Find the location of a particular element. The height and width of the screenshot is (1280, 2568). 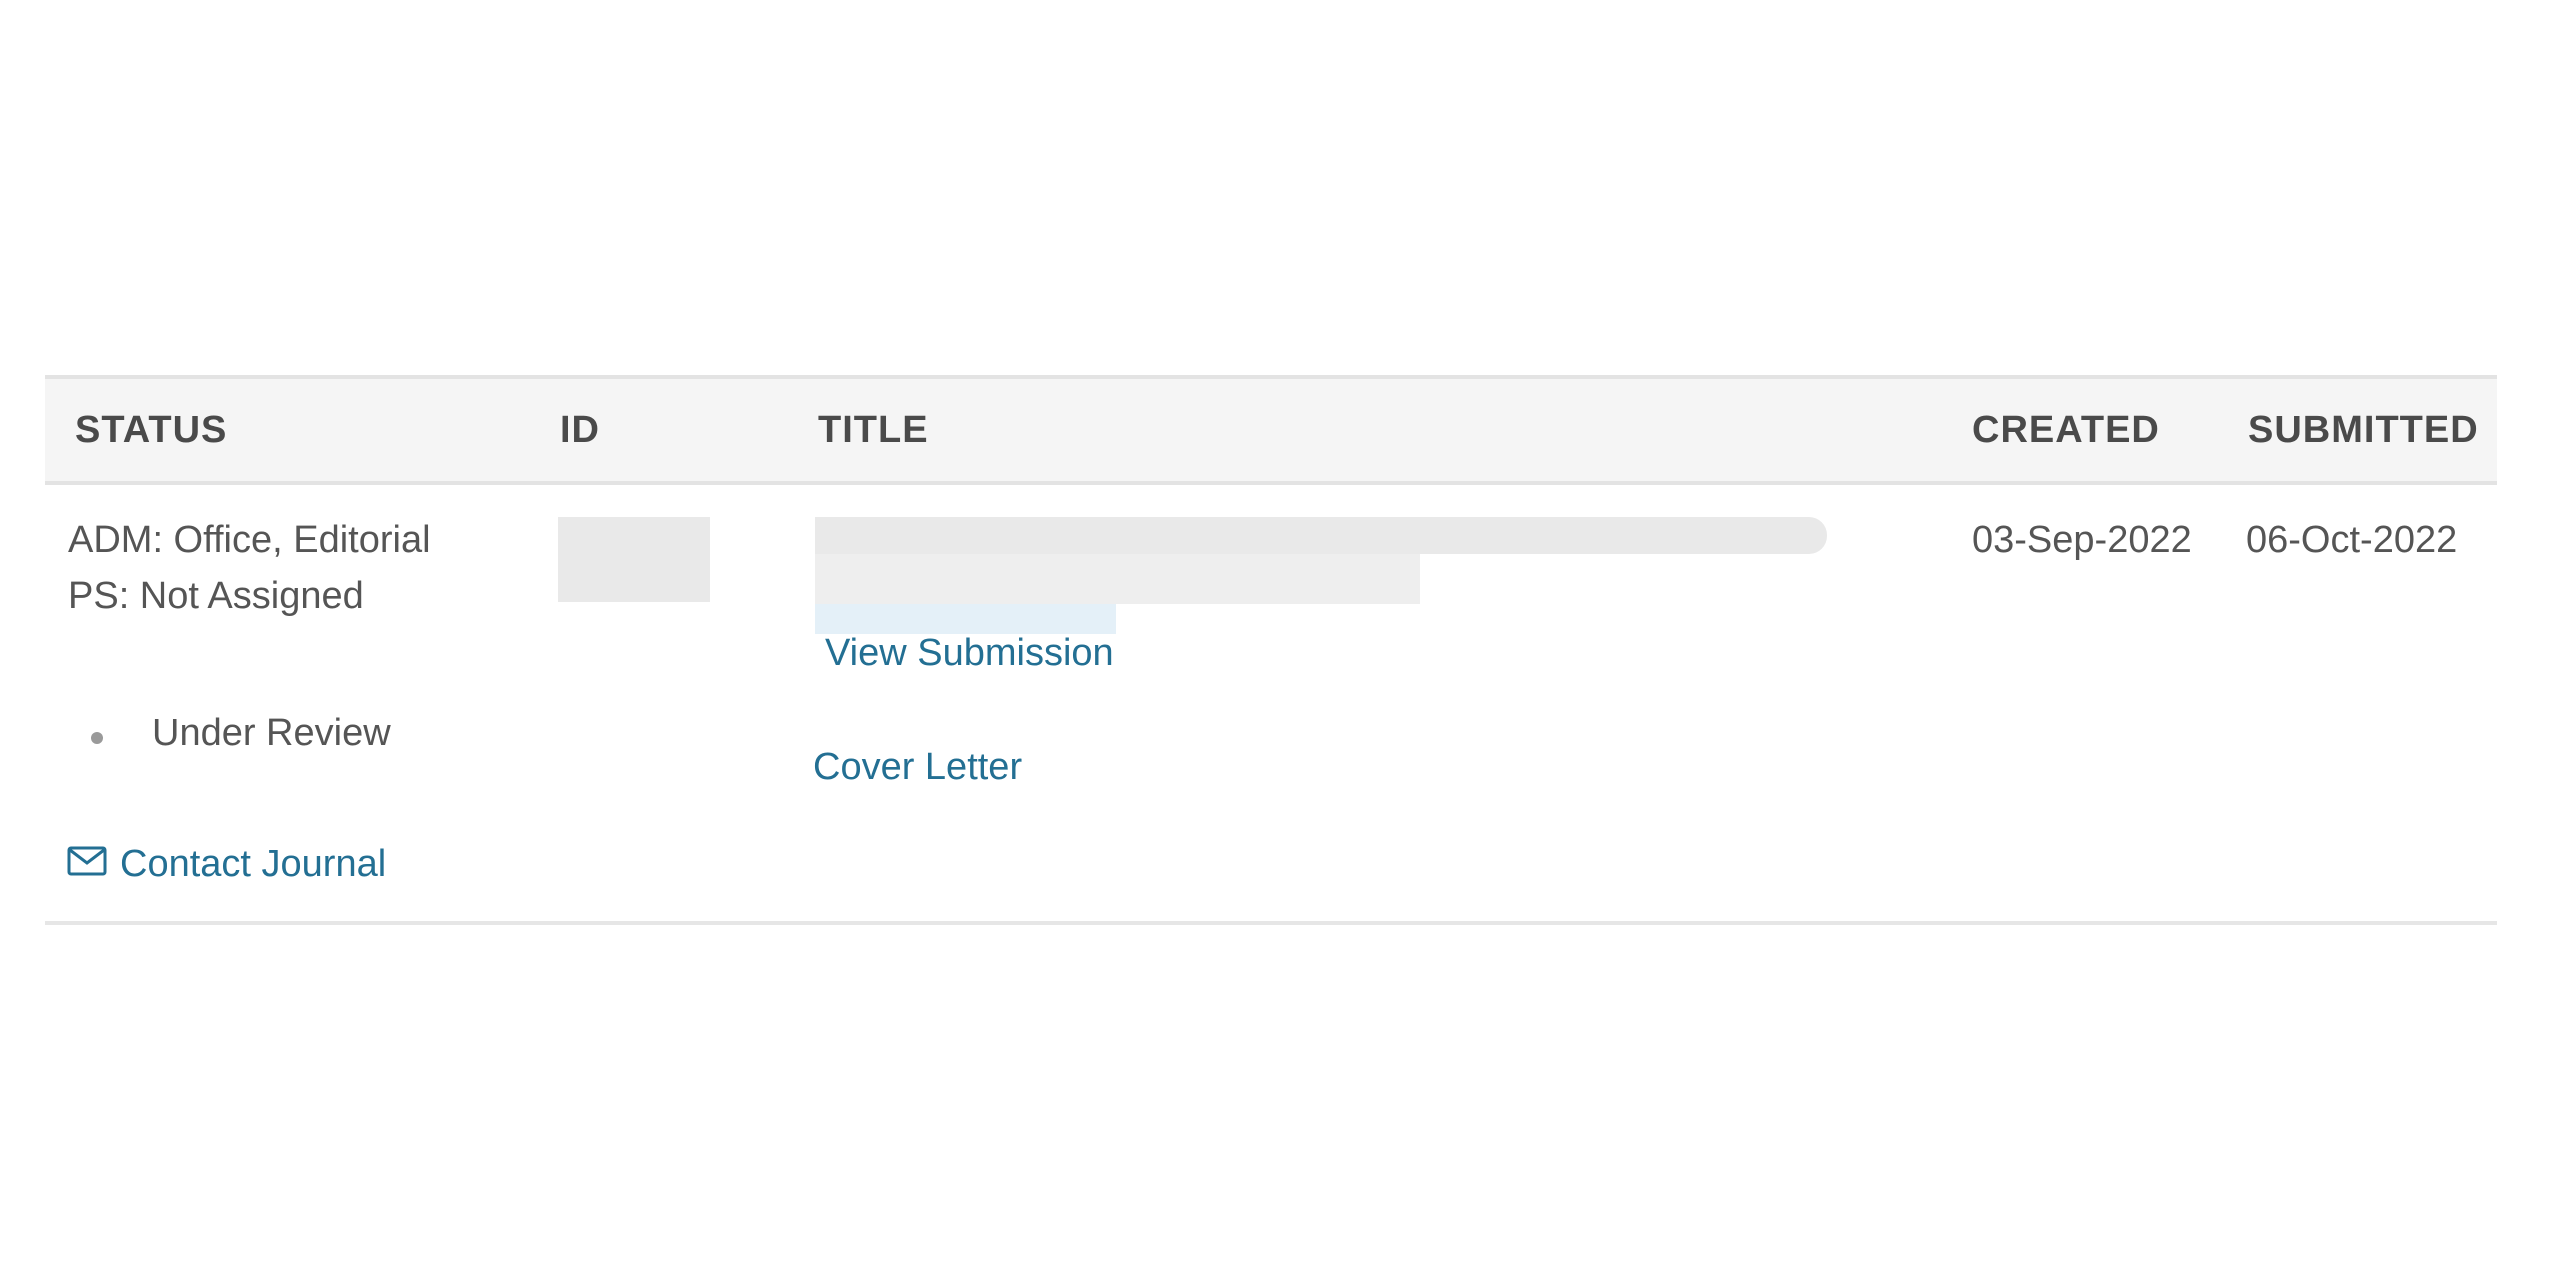

envelope-icon is located at coordinates (87, 861).